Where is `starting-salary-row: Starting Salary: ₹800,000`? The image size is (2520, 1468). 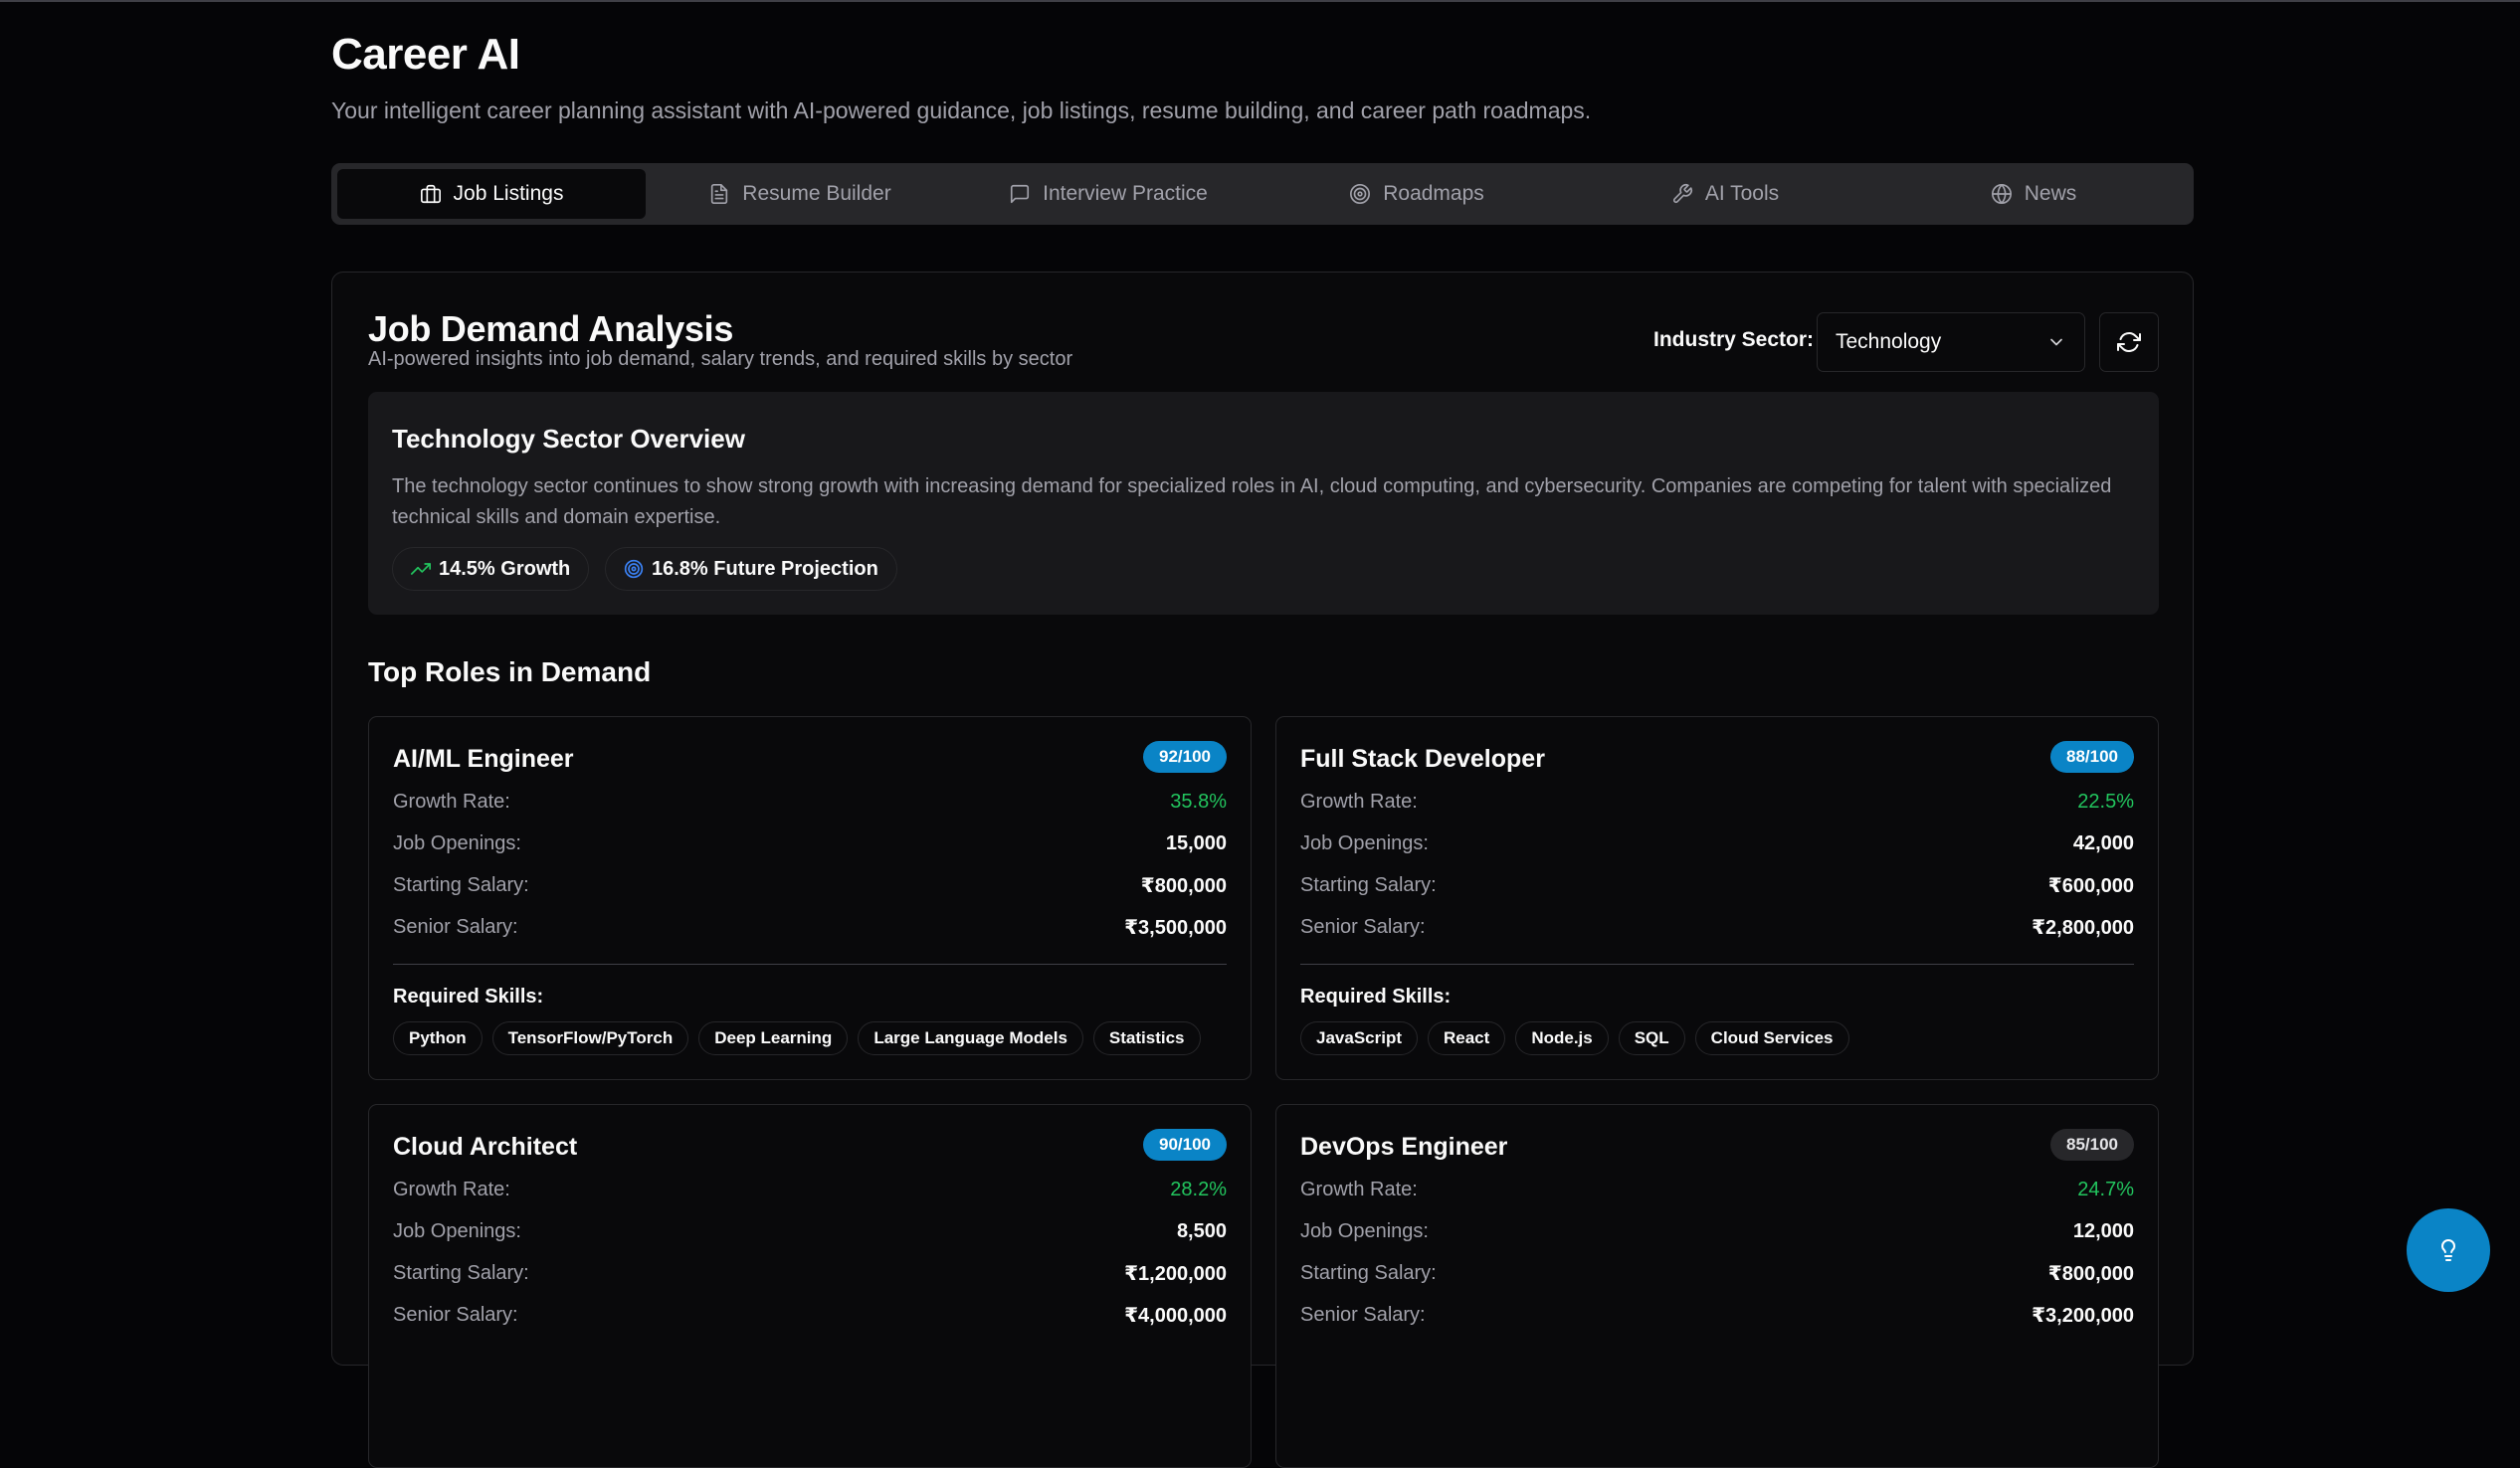 starting-salary-row: Starting Salary: ₹800,000 is located at coordinates (1717, 1273).